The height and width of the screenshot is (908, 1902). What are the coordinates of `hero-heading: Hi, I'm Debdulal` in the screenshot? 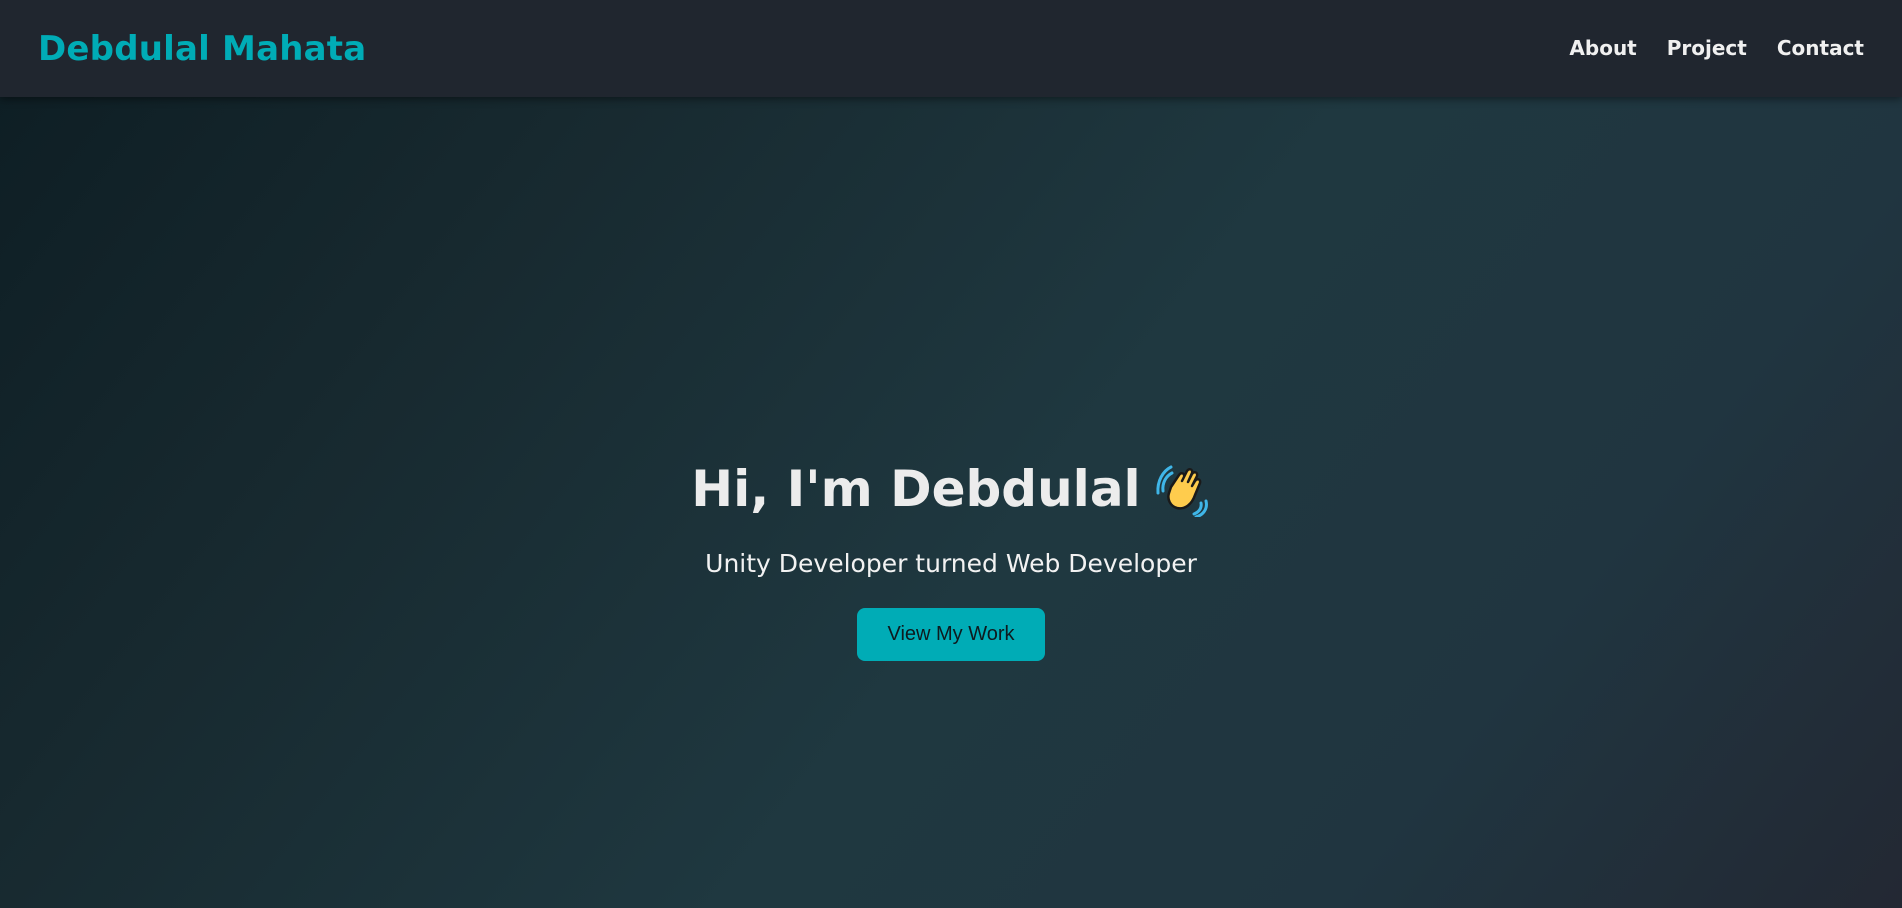 It's located at (951, 489).